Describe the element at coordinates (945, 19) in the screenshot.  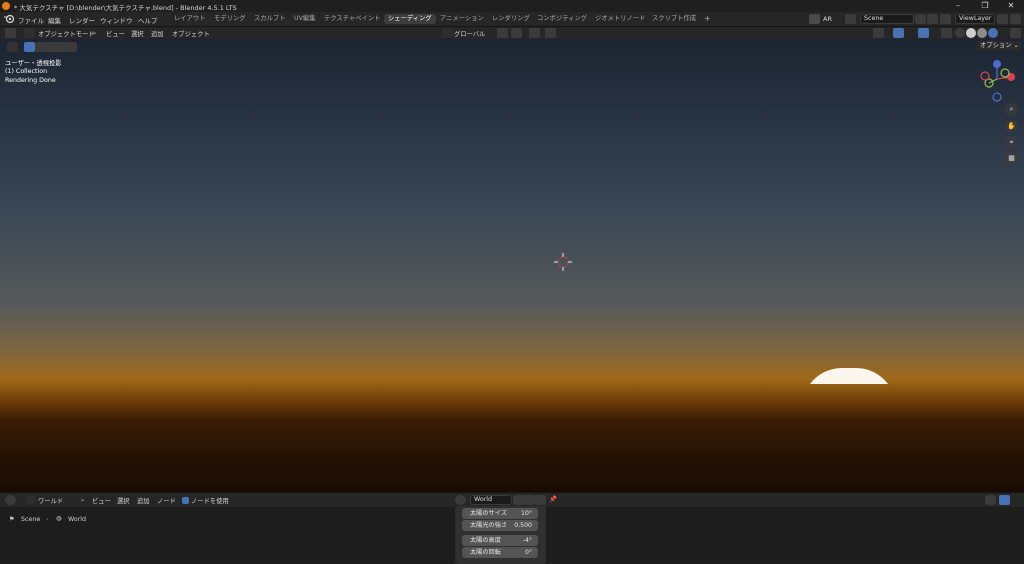
I see `viewlayer-browse-icon` at that location.